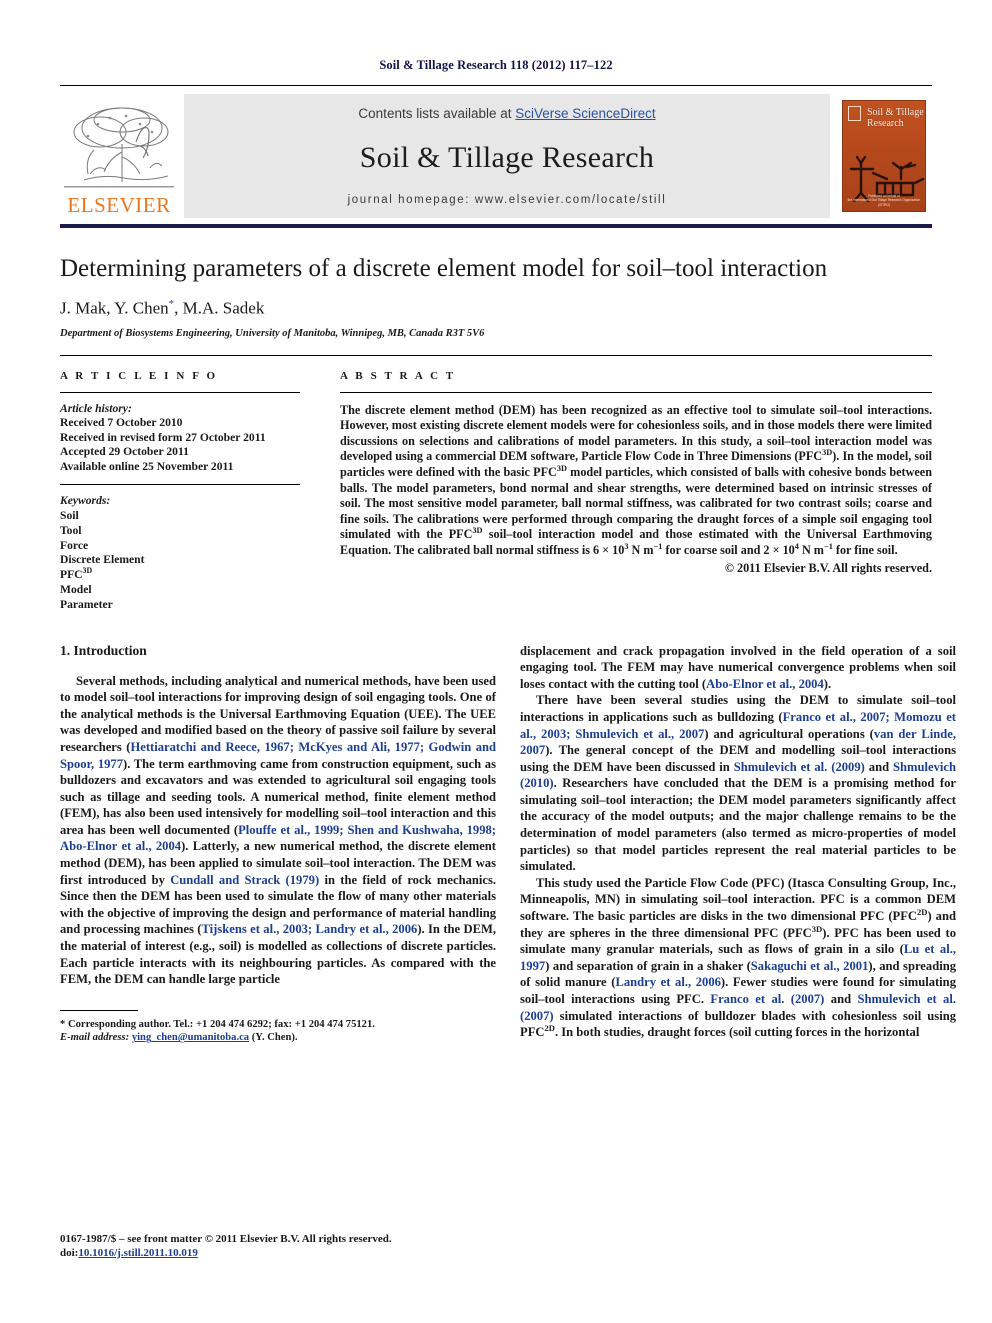 The height and width of the screenshot is (1323, 992). I want to click on keywords-rule, so click(180, 485).